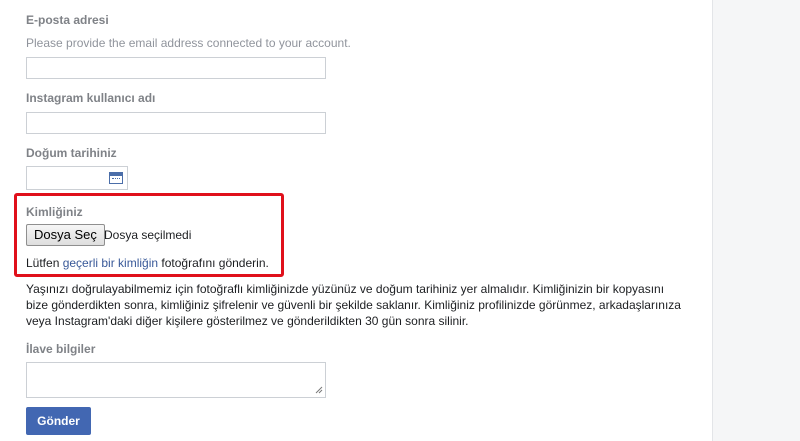 This screenshot has width=800, height=441. What do you see at coordinates (65, 235) in the screenshot?
I see `choose-file-button: Dosya Seç` at bounding box center [65, 235].